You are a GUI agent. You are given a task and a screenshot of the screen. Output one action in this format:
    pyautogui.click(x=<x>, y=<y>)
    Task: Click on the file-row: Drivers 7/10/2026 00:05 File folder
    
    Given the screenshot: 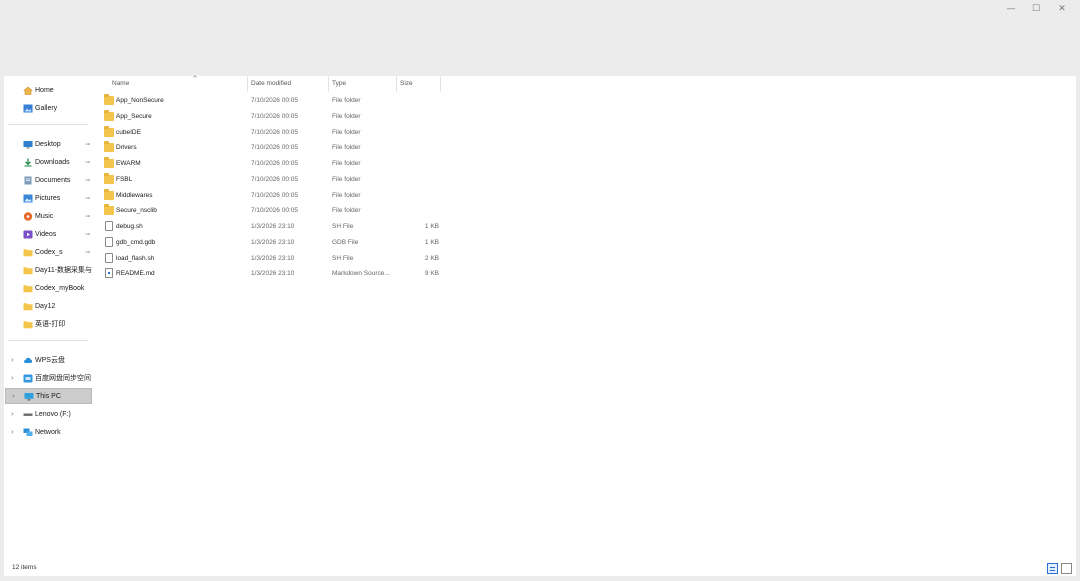 What is the action you would take?
    pyautogui.click(x=272, y=147)
    